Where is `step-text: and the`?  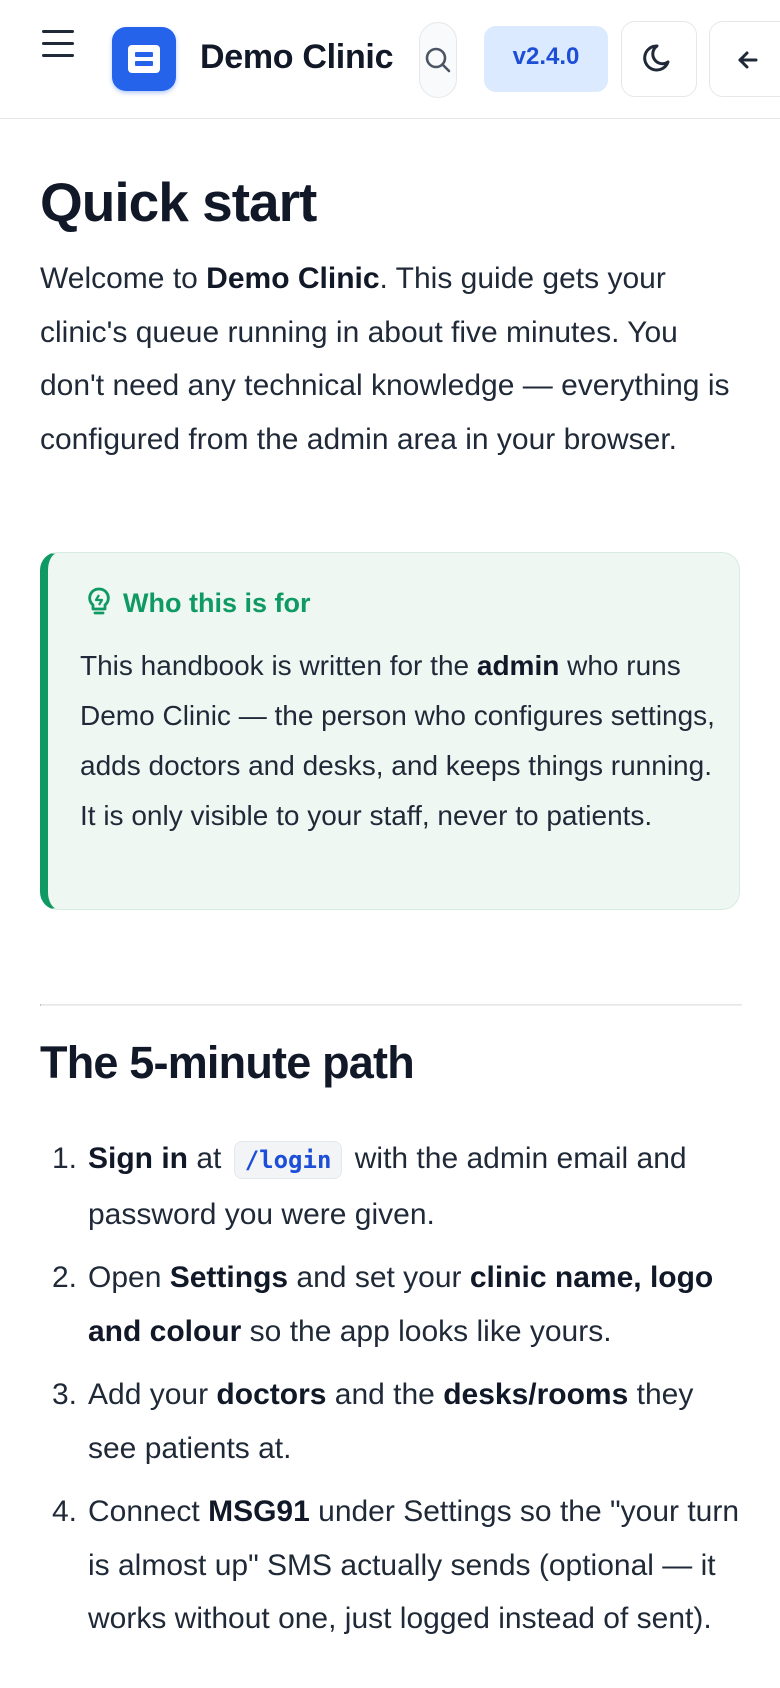
step-text: and the is located at coordinates (385, 1394).